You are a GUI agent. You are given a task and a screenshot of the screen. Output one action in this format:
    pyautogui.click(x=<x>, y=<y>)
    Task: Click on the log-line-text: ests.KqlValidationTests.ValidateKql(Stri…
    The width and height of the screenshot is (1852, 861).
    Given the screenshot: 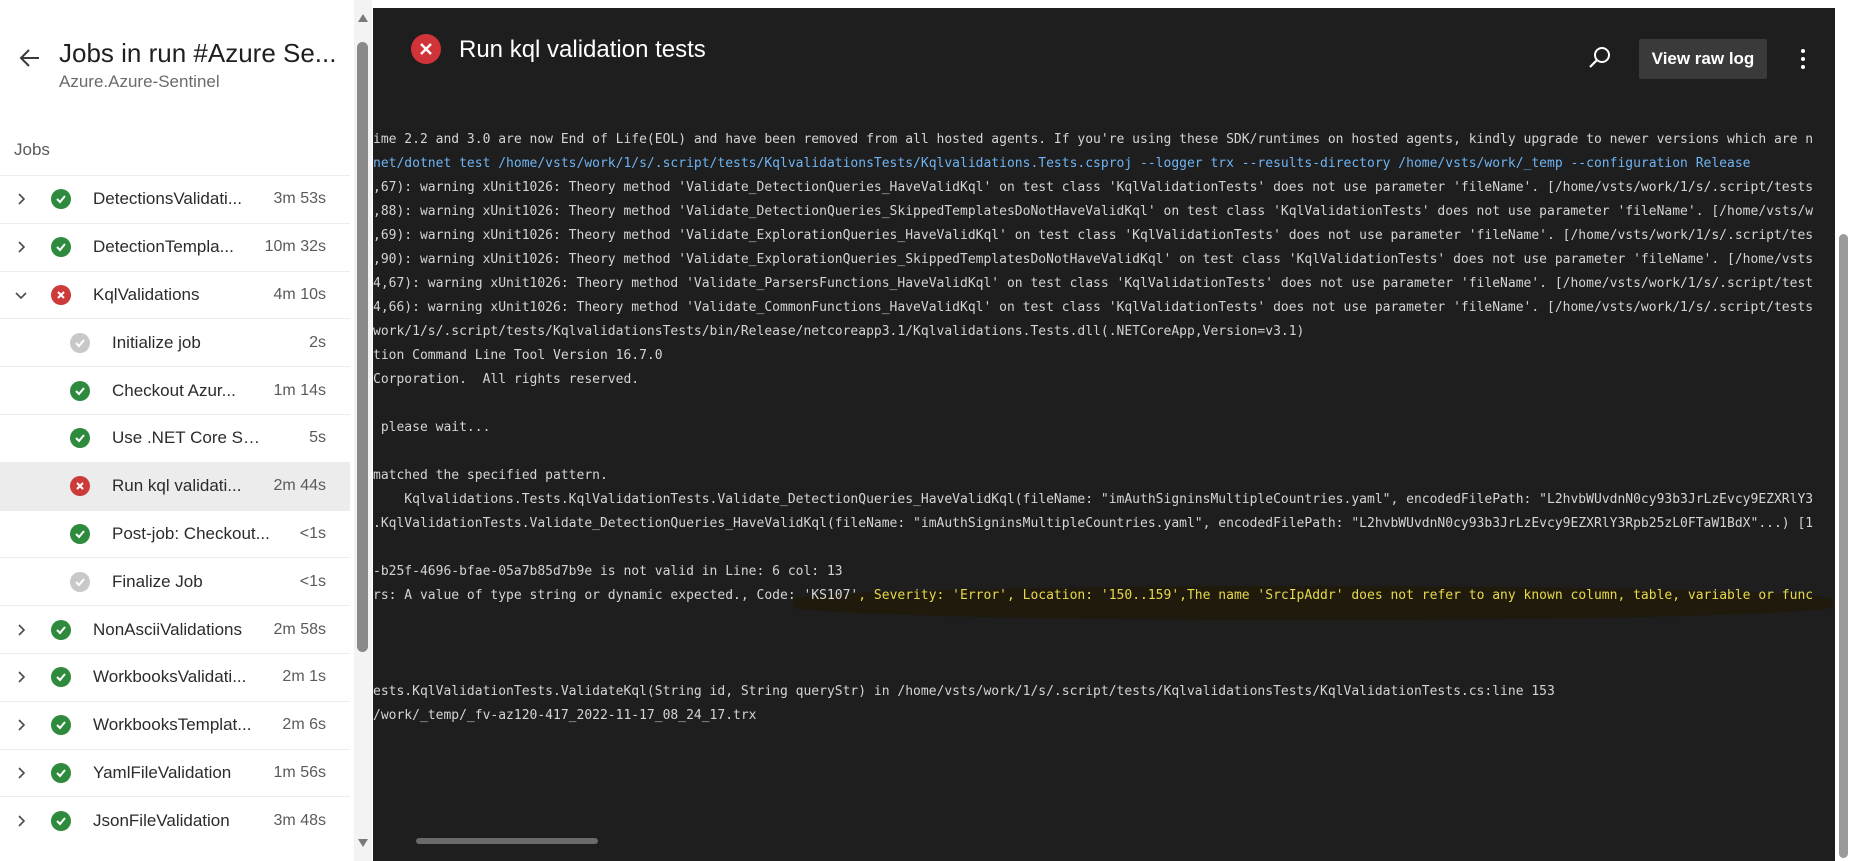 What is the action you would take?
    pyautogui.click(x=964, y=691)
    